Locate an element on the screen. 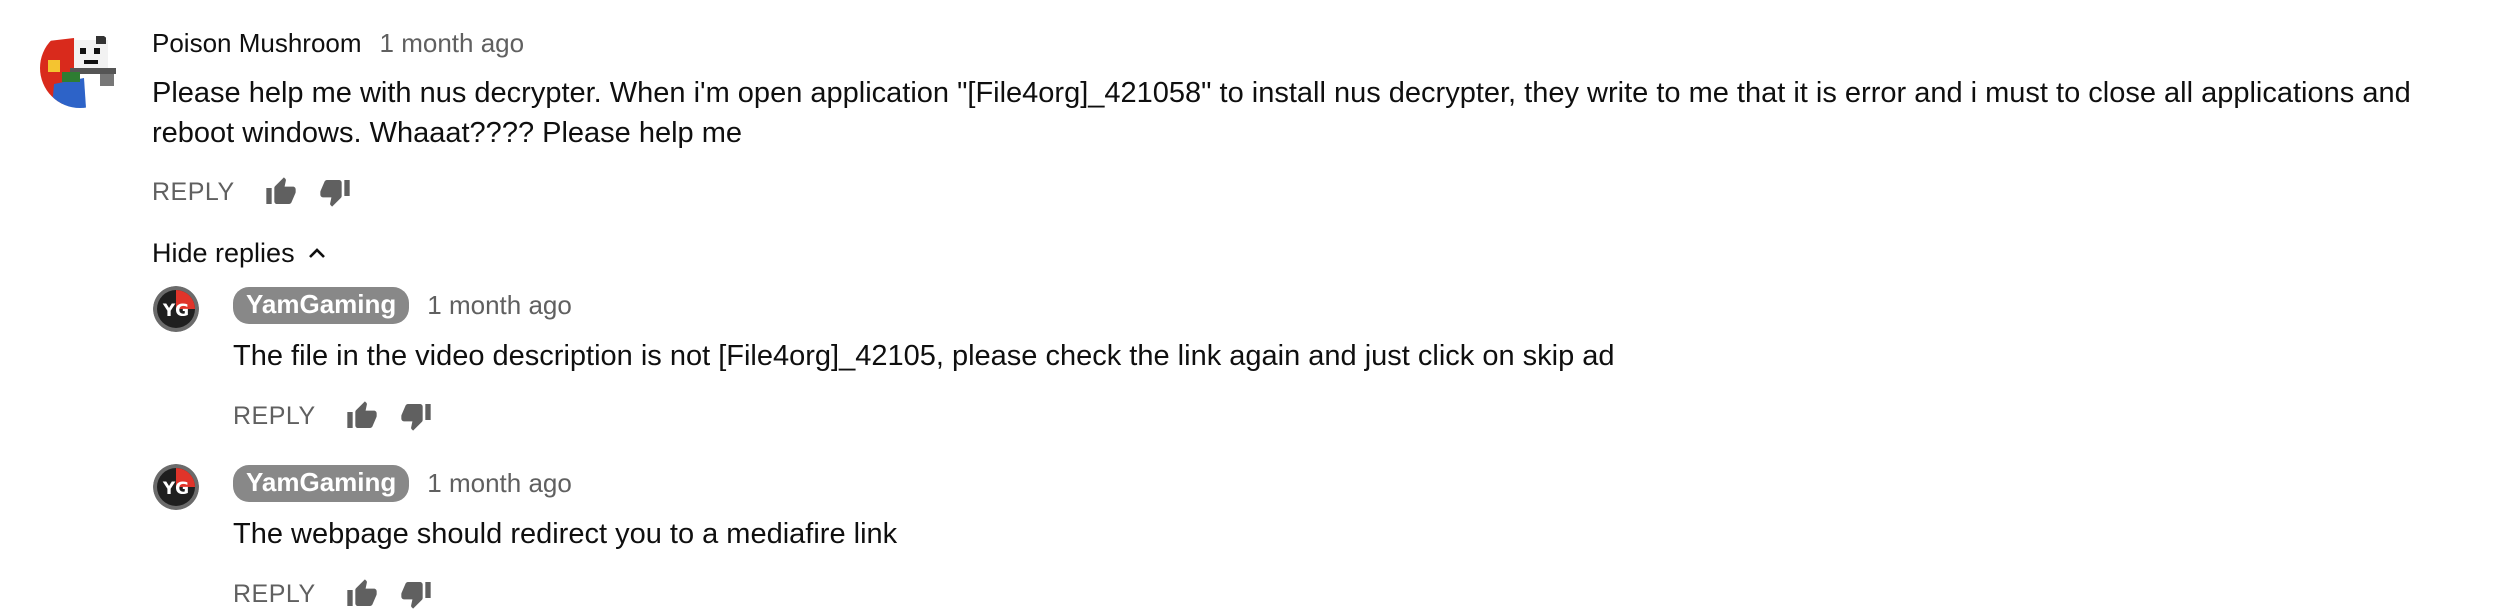 This screenshot has height=616, width=2514. comment-actions: REPLY is located at coordinates (251, 192).